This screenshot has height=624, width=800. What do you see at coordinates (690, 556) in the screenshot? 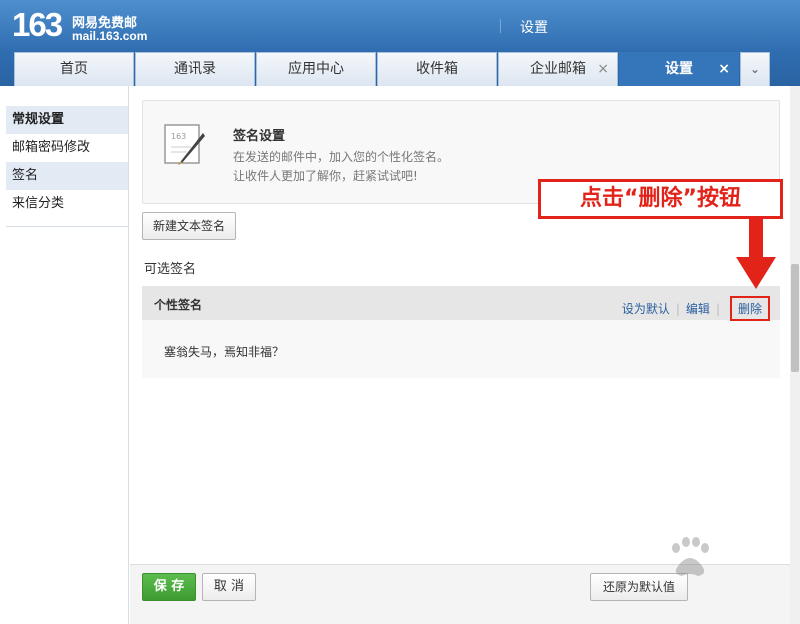
I see `baidu-watermark-logo` at bounding box center [690, 556].